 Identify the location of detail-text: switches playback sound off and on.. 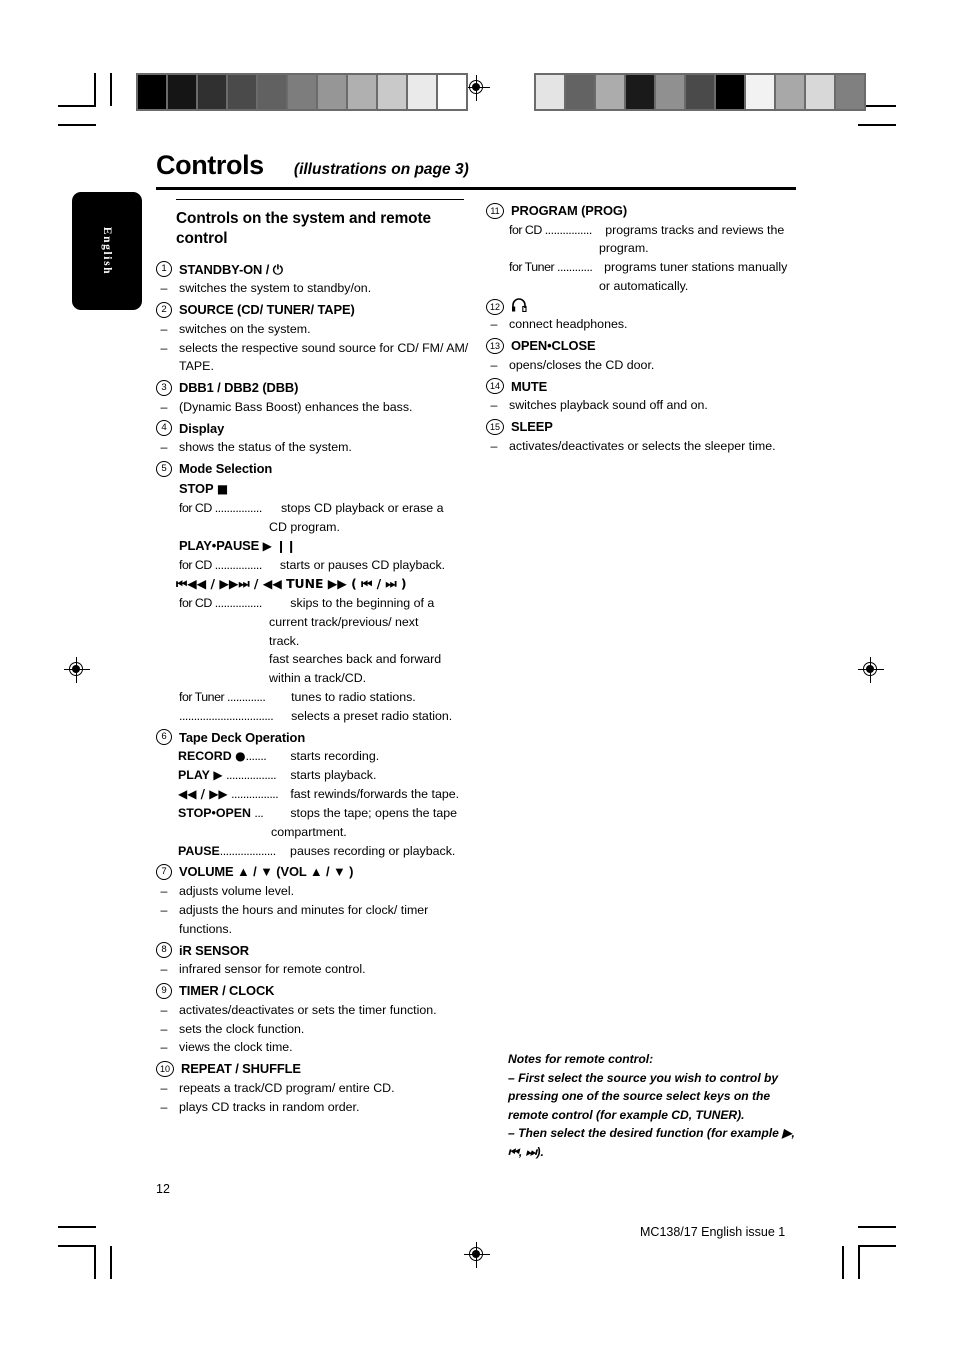
(608, 405).